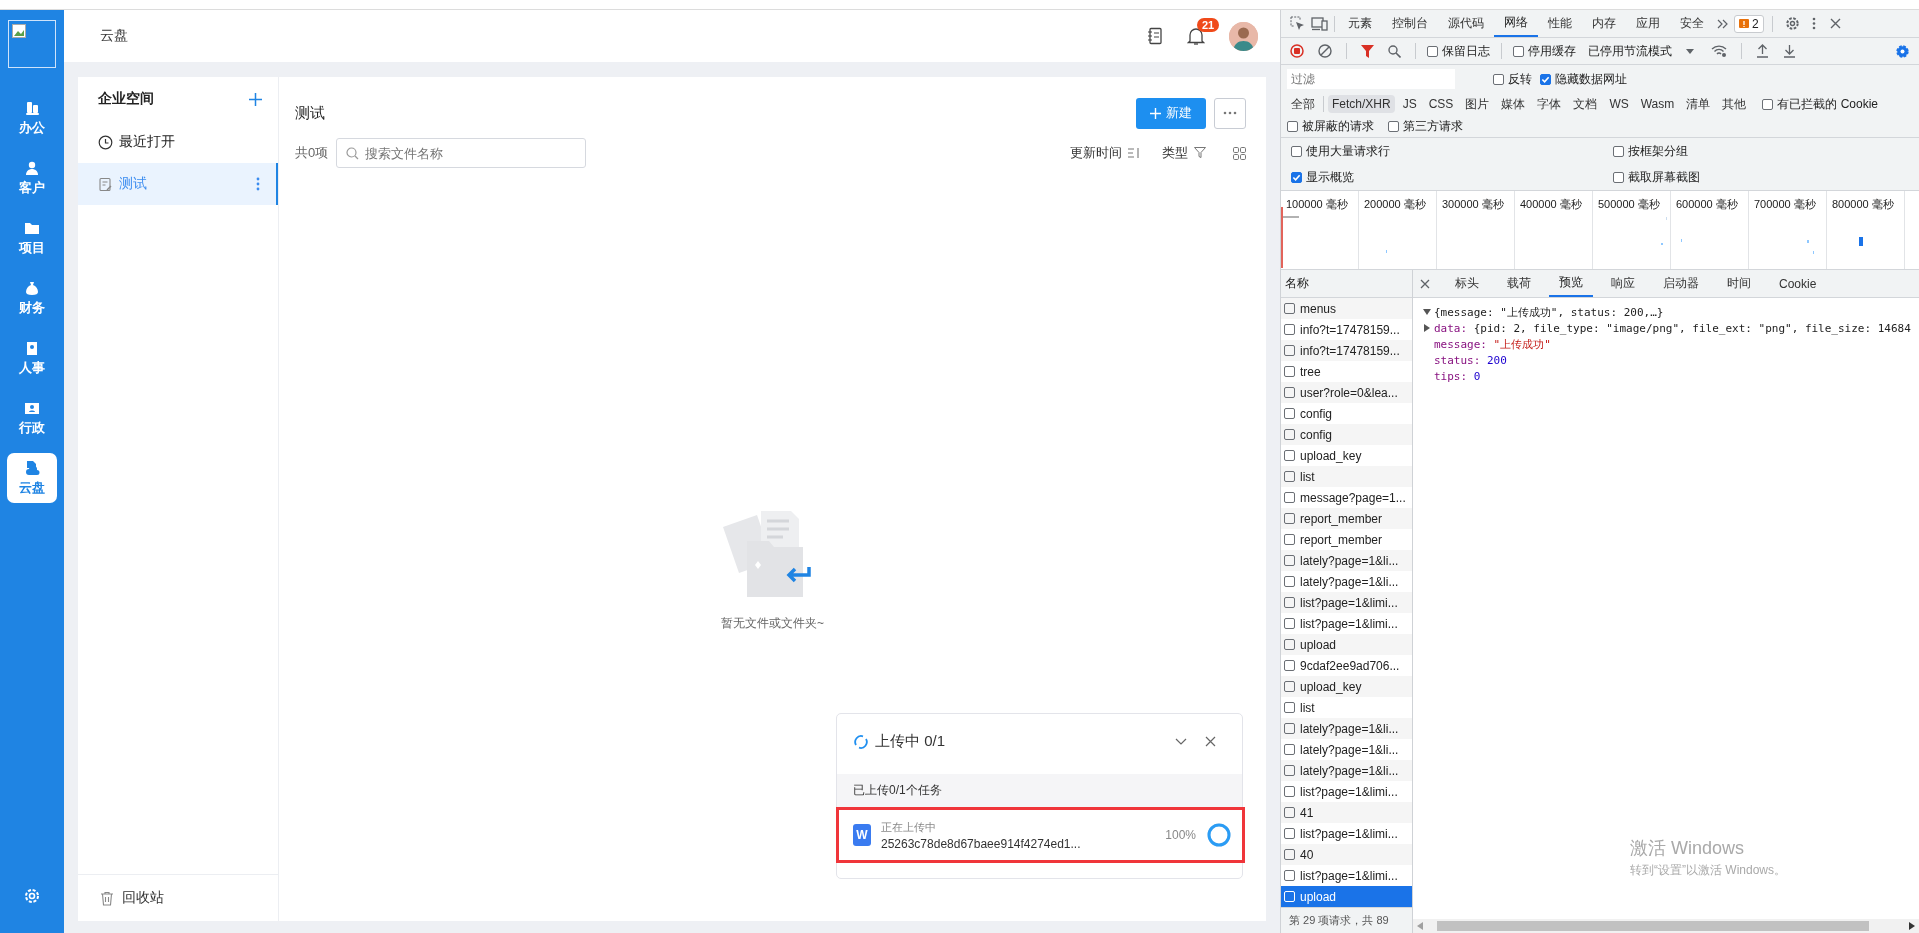 This screenshot has width=1919, height=933. Describe the element at coordinates (1749, 23) in the screenshot. I see `issues-button: 2` at that location.